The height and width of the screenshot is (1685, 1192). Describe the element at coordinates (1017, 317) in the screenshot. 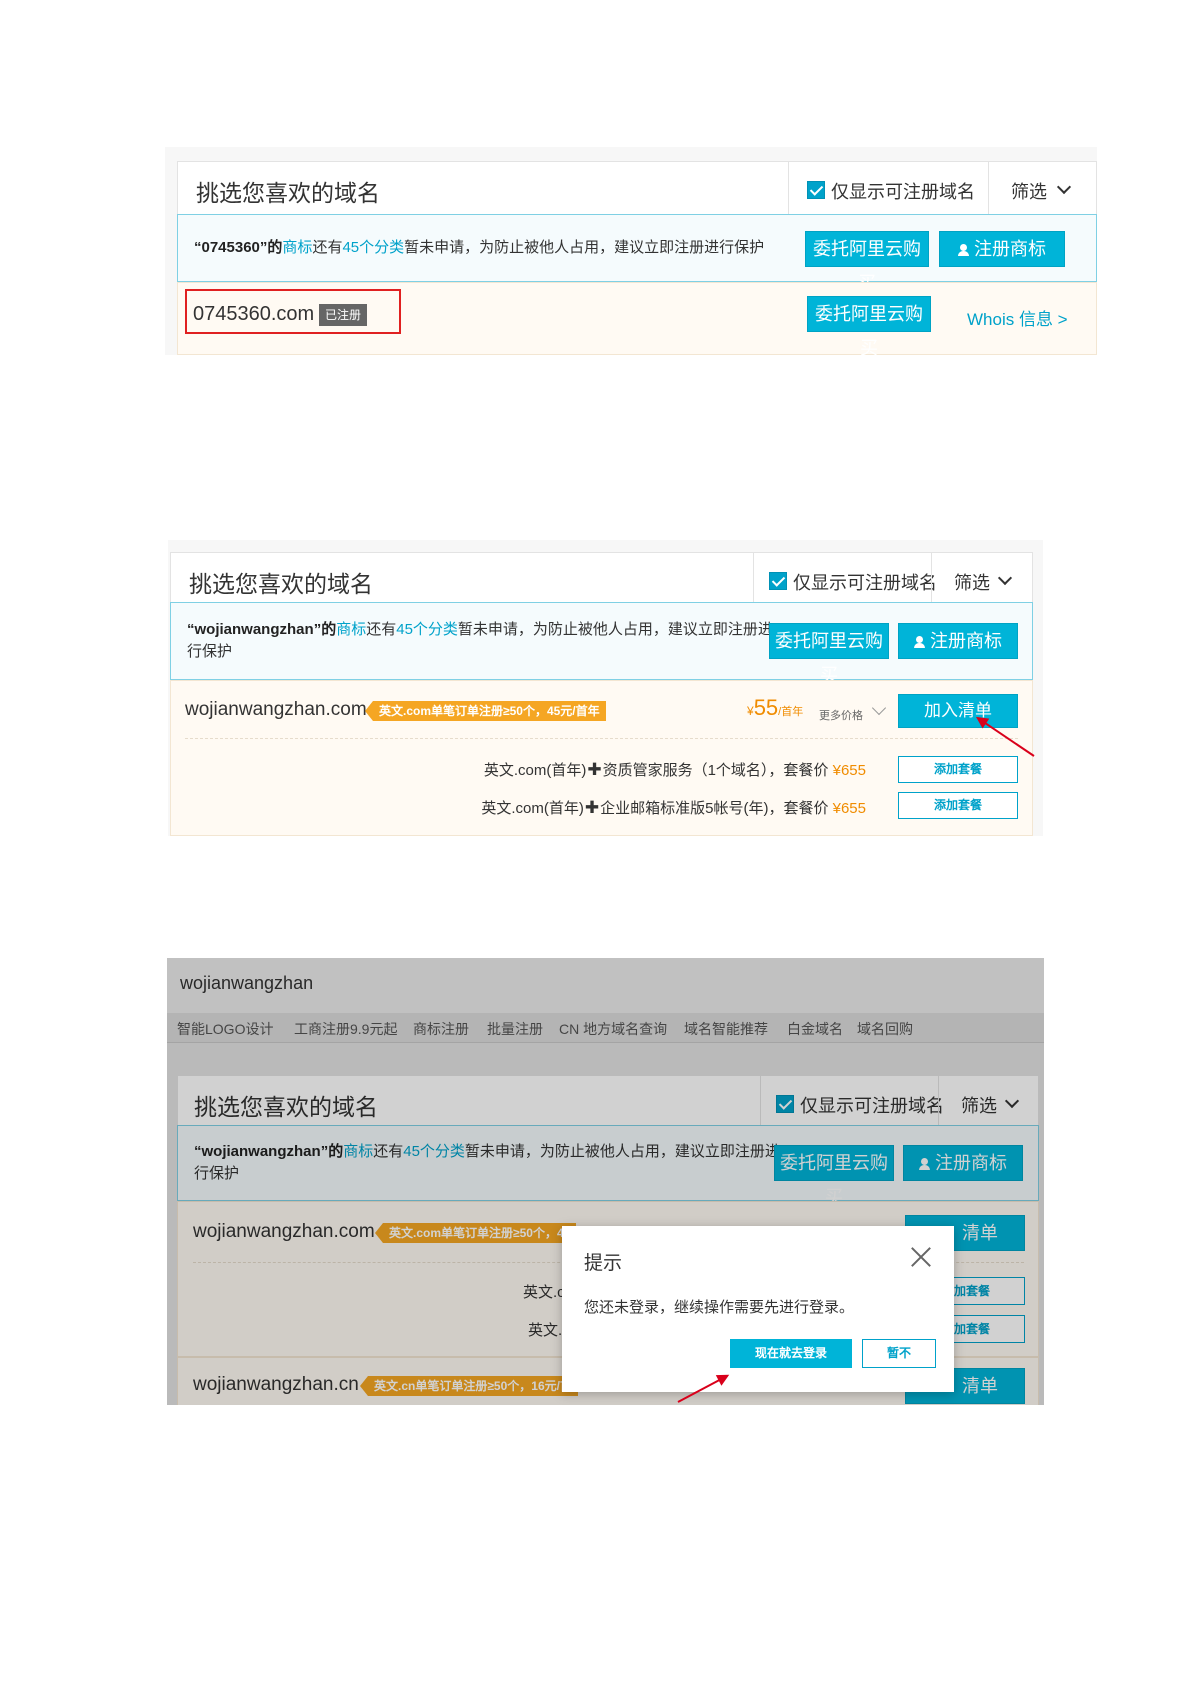

I see `whois-link: Whois 信息 >` at that location.